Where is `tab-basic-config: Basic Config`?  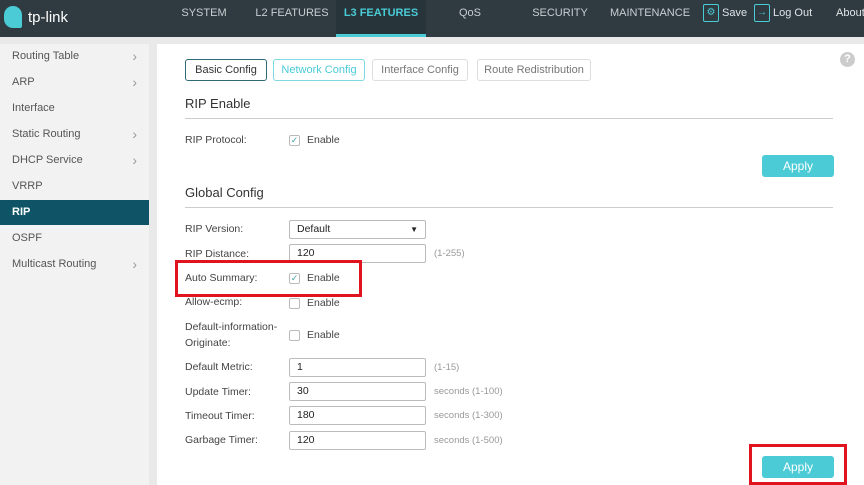
tab-basic-config: Basic Config is located at coordinates (226, 70).